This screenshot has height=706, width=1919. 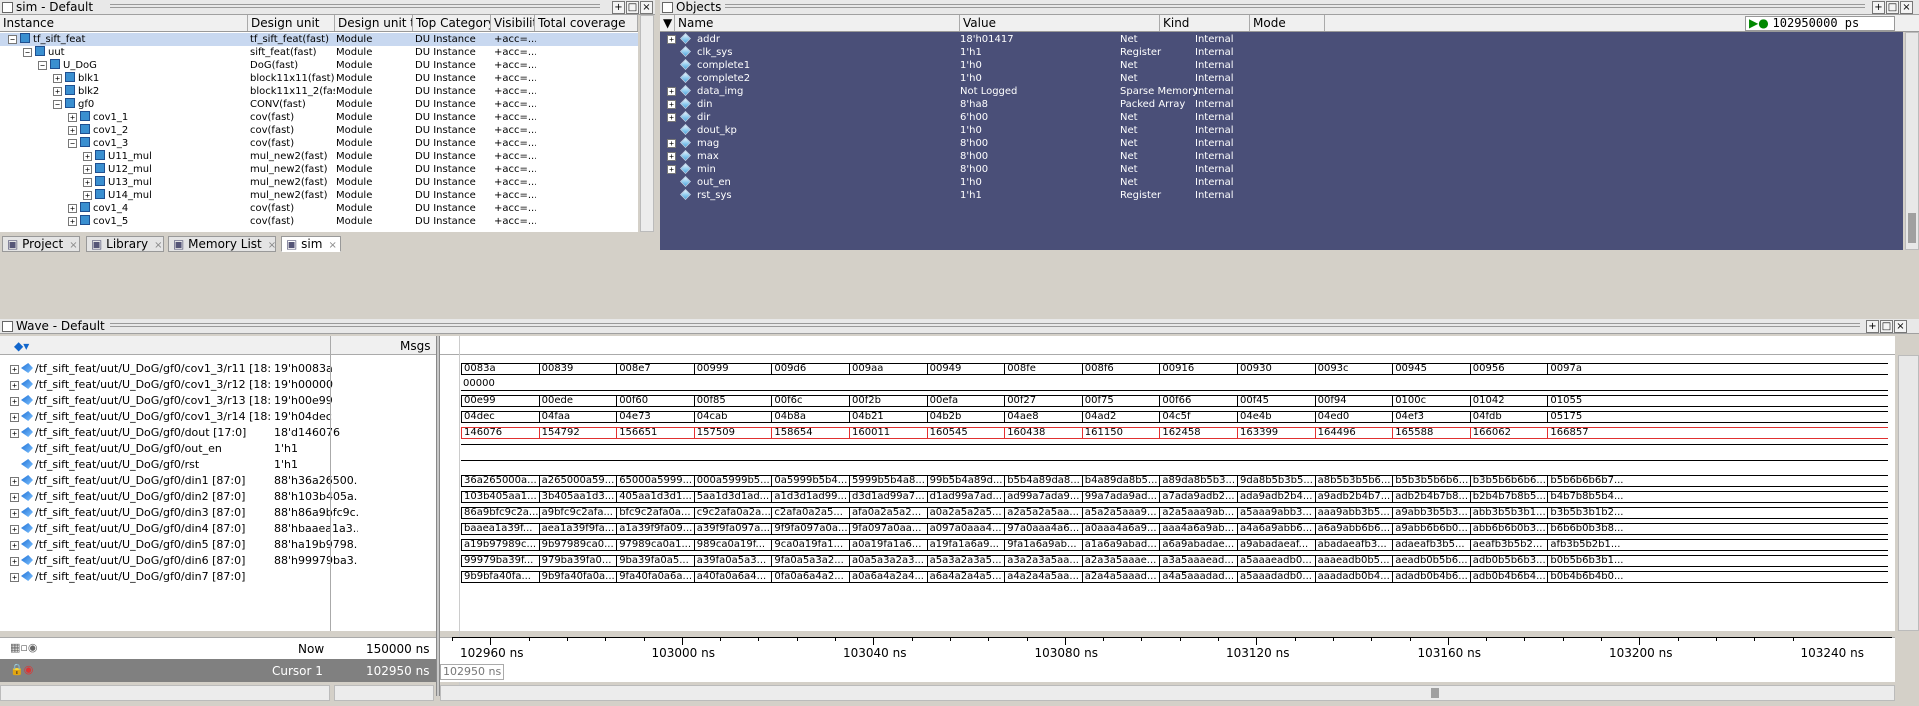 What do you see at coordinates (374, 23) in the screenshot?
I see `col-design-unit-type: Design unit type` at bounding box center [374, 23].